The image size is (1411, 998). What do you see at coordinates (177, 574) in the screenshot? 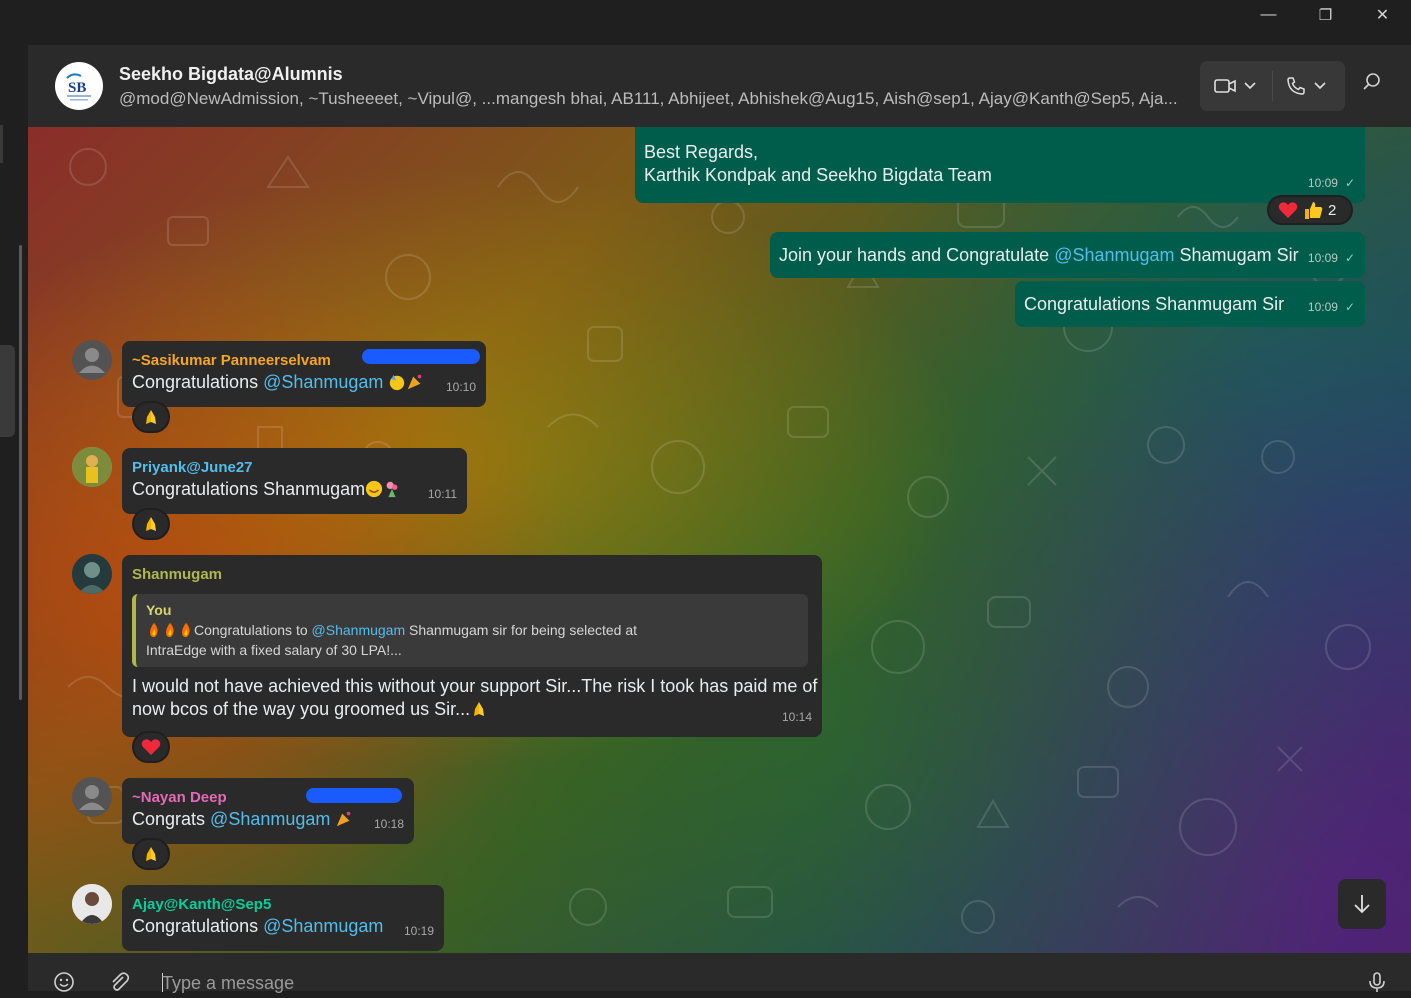
I see `sender-name: Shanmugam` at bounding box center [177, 574].